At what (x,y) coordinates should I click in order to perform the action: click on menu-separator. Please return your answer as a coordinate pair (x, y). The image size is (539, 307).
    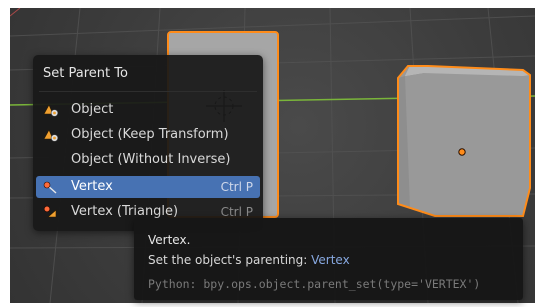
    Looking at the image, I should click on (148, 91).